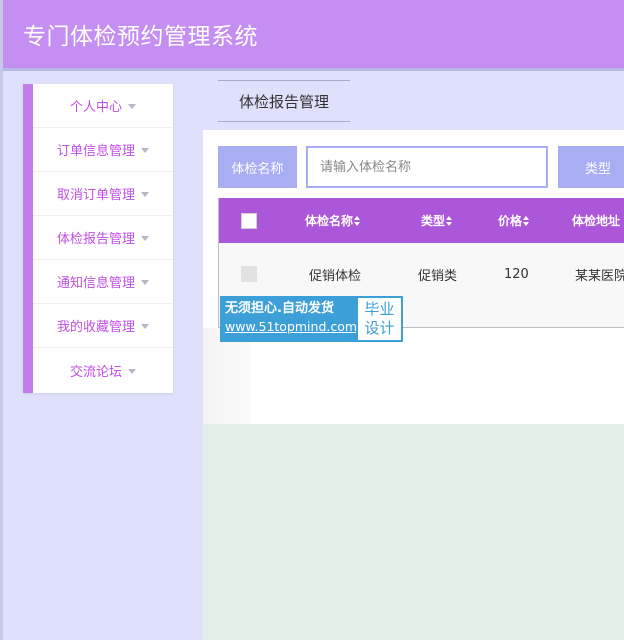  What do you see at coordinates (313, 69) in the screenshot?
I see `header-underline` at bounding box center [313, 69].